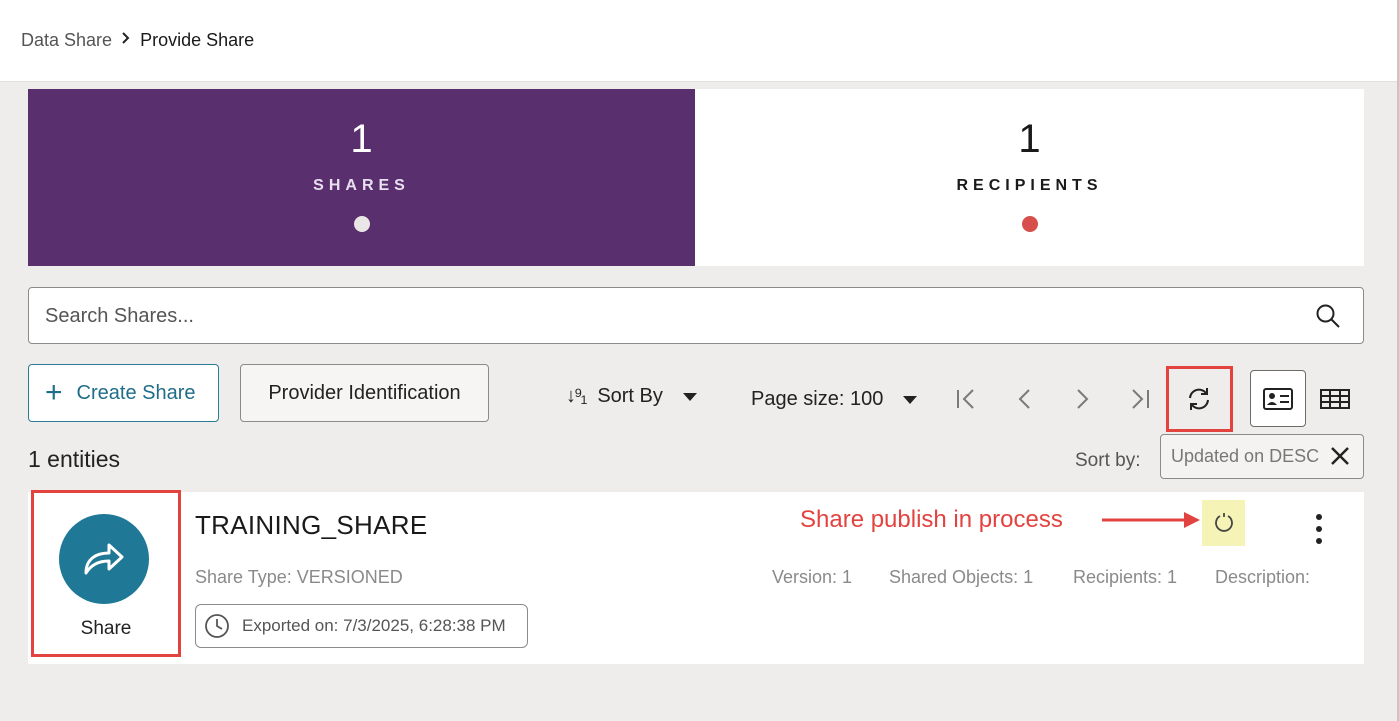  Describe the element at coordinates (1125, 577) in the screenshot. I see `share-recipients: Recipients: 1` at that location.